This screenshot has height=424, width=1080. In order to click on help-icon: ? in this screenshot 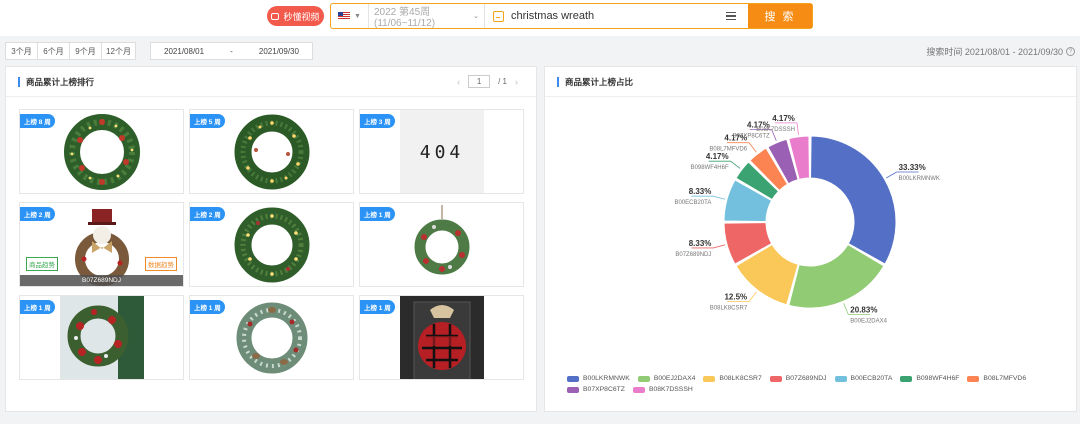, I will do `click(1070, 51)`.